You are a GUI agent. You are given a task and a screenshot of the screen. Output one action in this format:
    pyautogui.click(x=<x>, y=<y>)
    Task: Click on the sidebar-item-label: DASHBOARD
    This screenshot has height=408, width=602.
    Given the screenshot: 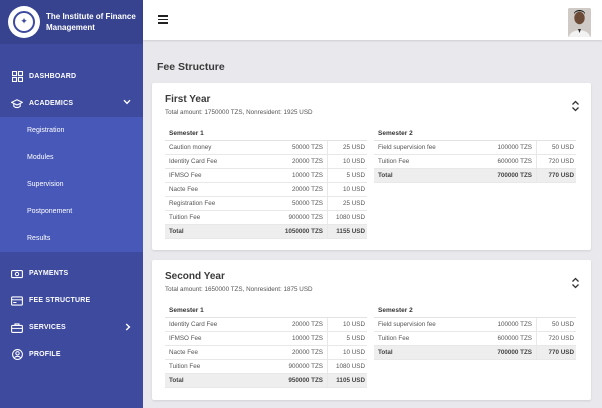 What is the action you would take?
    pyautogui.click(x=53, y=76)
    